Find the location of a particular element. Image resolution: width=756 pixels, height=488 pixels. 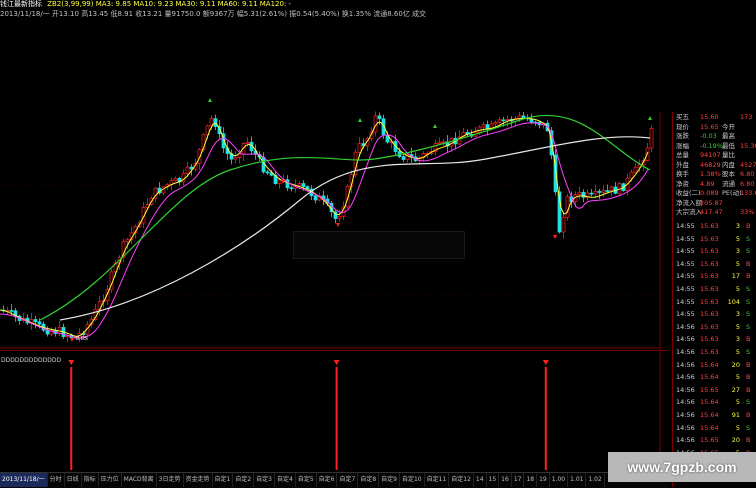

bottom-tab: 18 is located at coordinates (531, 480).